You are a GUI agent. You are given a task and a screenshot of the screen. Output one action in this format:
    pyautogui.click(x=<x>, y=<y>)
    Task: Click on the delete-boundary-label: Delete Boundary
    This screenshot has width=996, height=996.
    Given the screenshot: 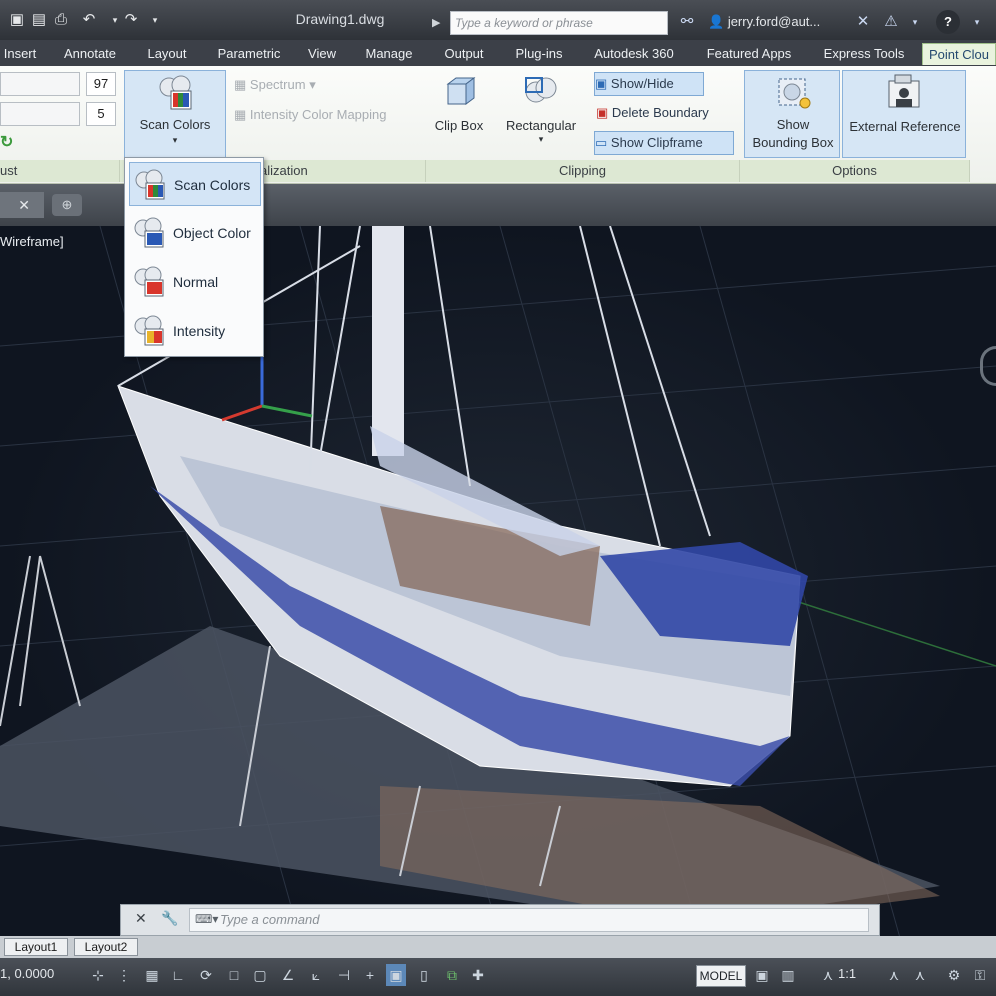 What is the action you would take?
    pyautogui.click(x=660, y=112)
    